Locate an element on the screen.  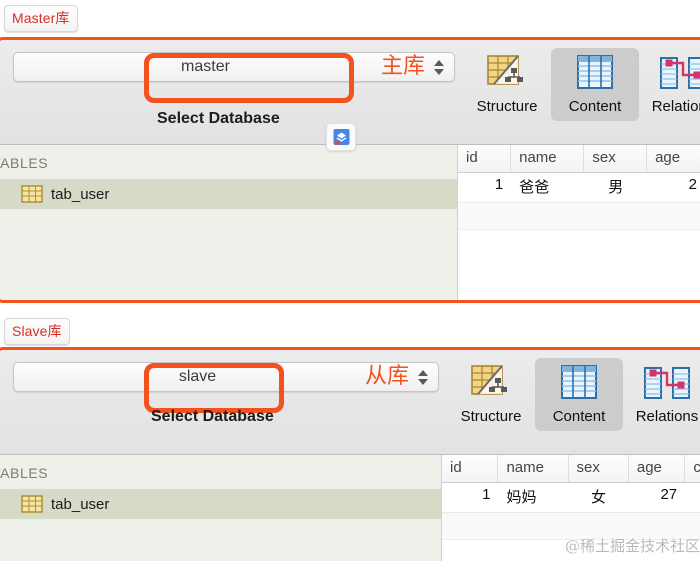
sidebar-empty-space is located at coordinates (228, 254).